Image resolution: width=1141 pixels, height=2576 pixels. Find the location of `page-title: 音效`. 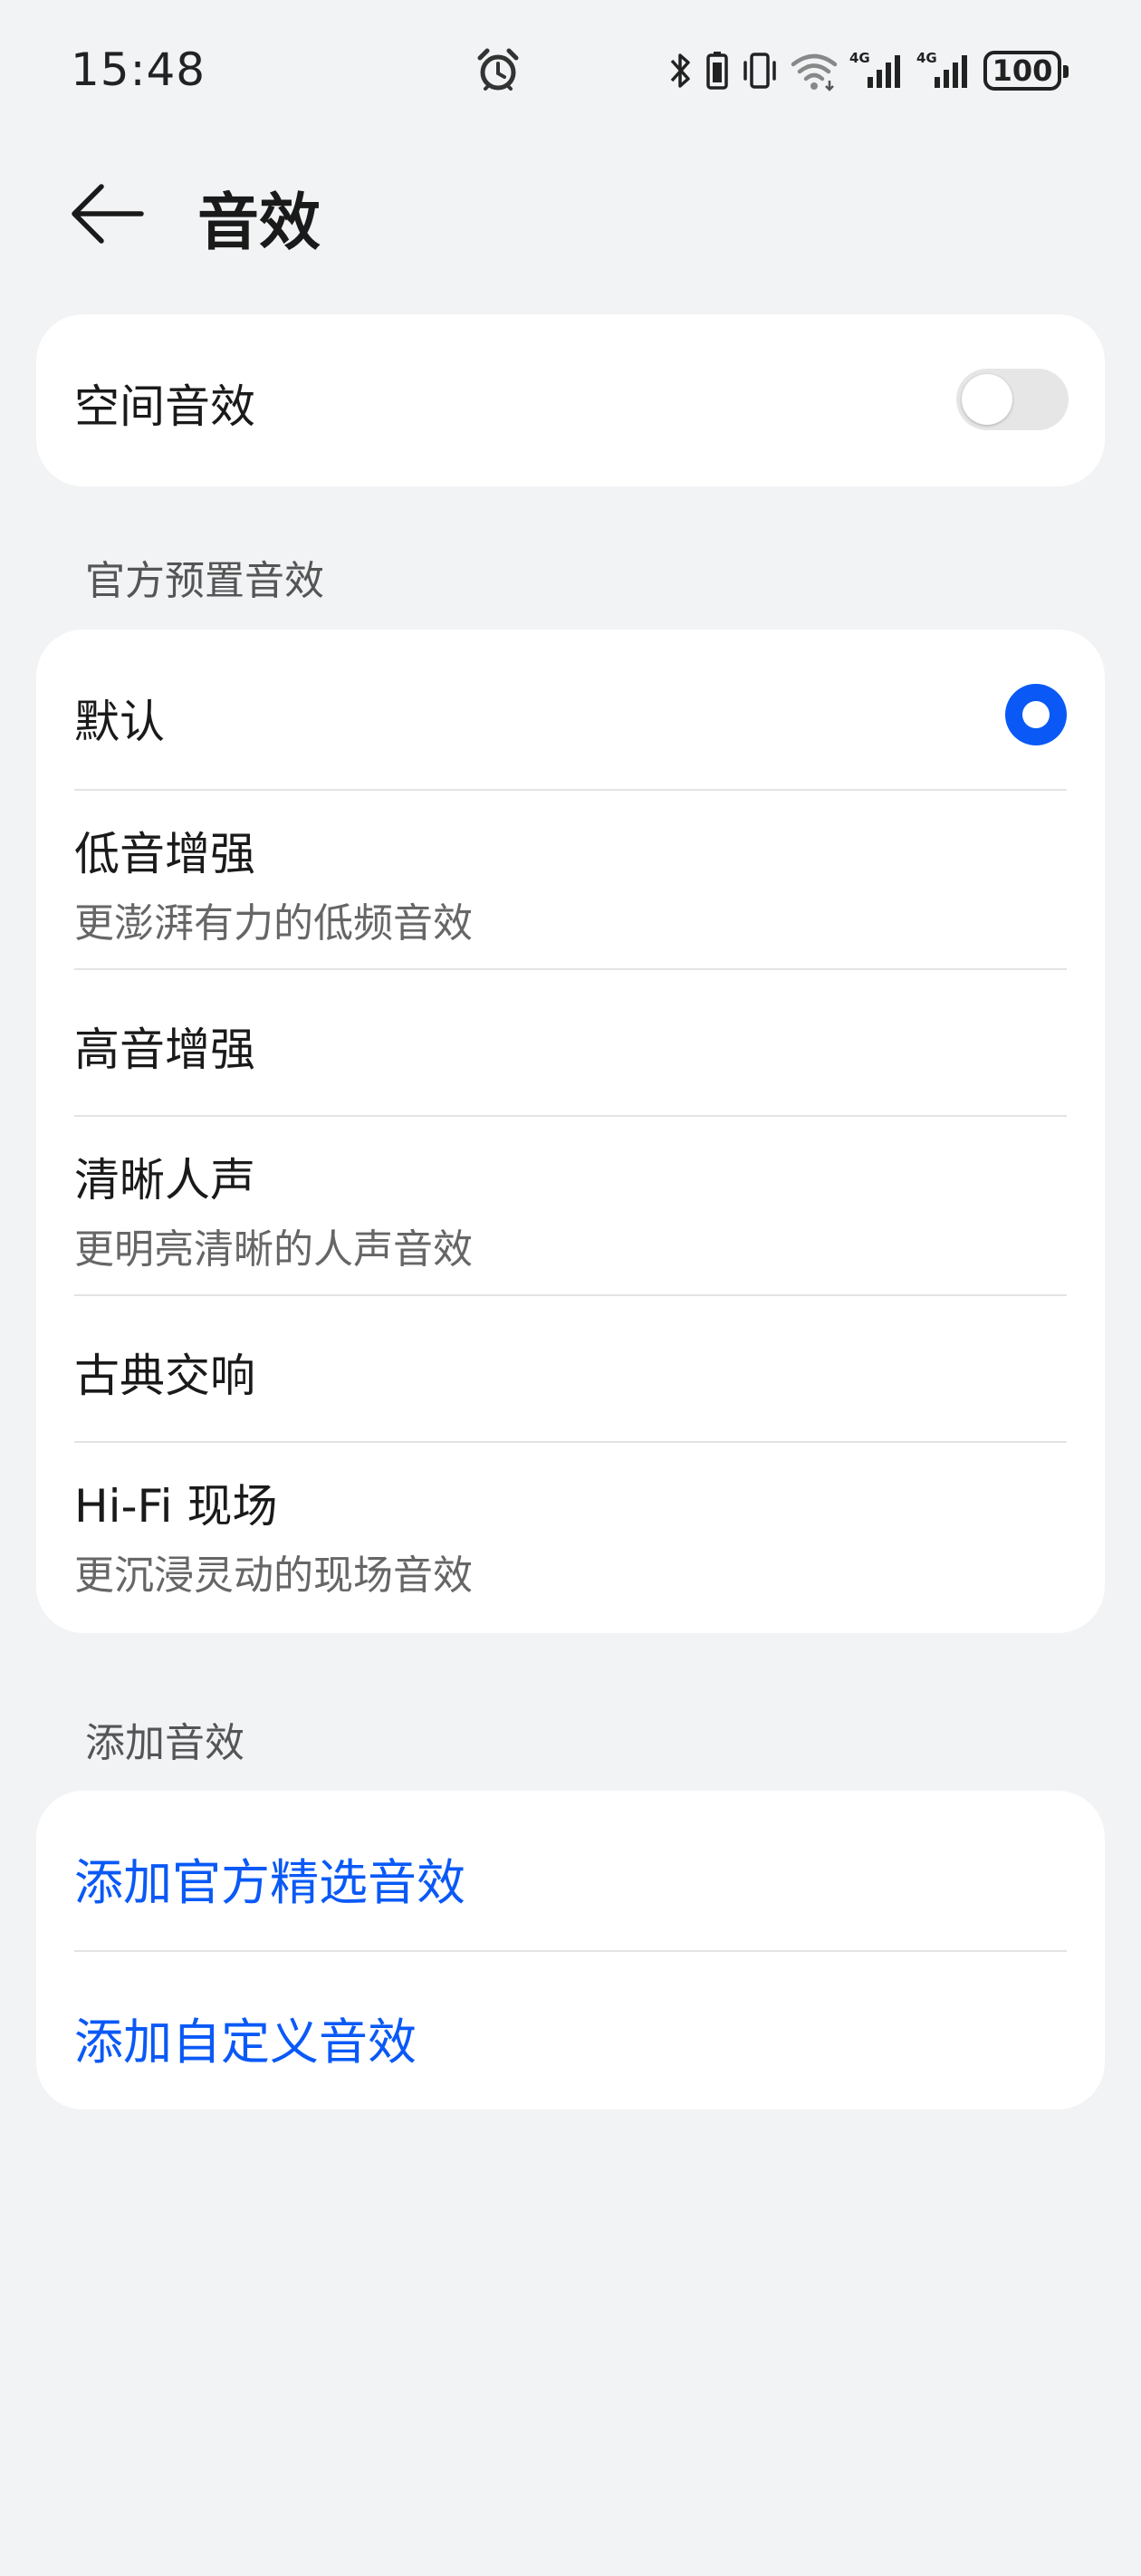

page-title: 音效 is located at coordinates (259, 223).